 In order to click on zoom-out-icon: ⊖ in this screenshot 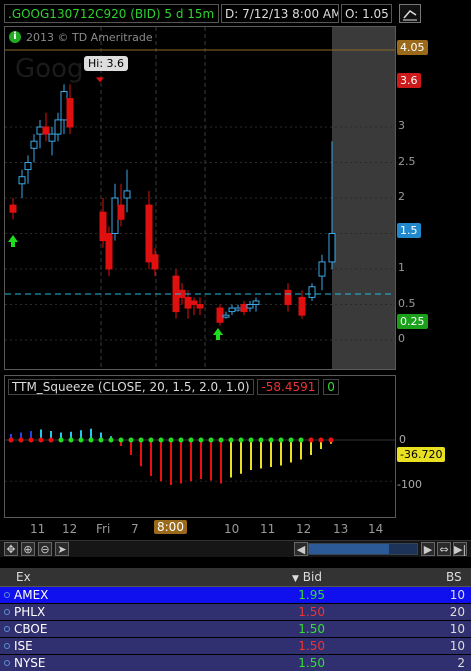, I will do `click(45, 549)`.